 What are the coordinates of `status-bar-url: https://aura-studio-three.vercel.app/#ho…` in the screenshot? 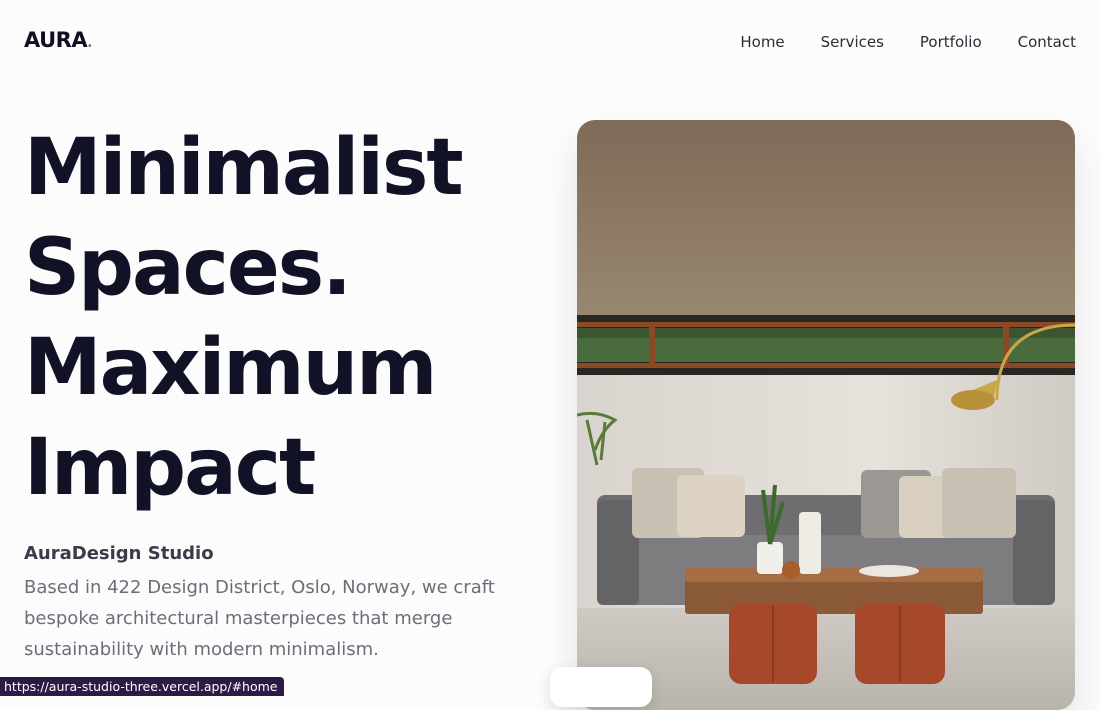 It's located at (142, 686).